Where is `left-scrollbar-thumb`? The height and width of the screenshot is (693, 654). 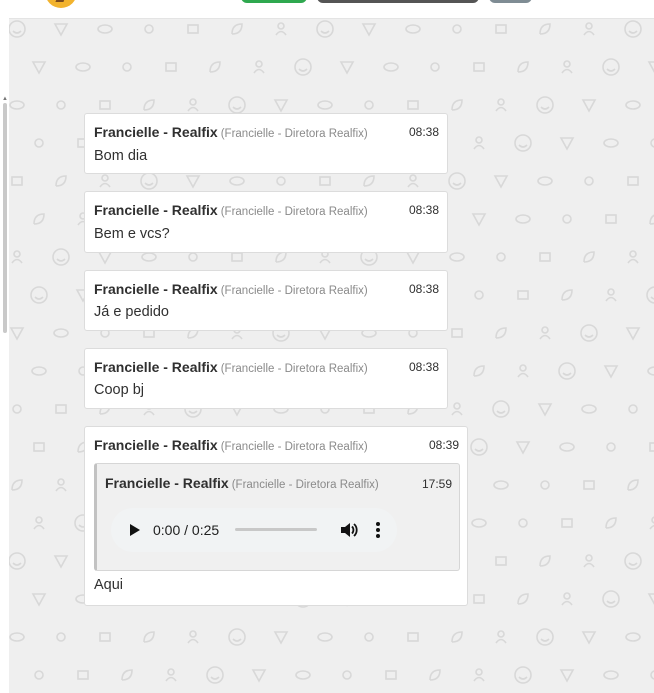
left-scrollbar-thumb is located at coordinates (5, 218).